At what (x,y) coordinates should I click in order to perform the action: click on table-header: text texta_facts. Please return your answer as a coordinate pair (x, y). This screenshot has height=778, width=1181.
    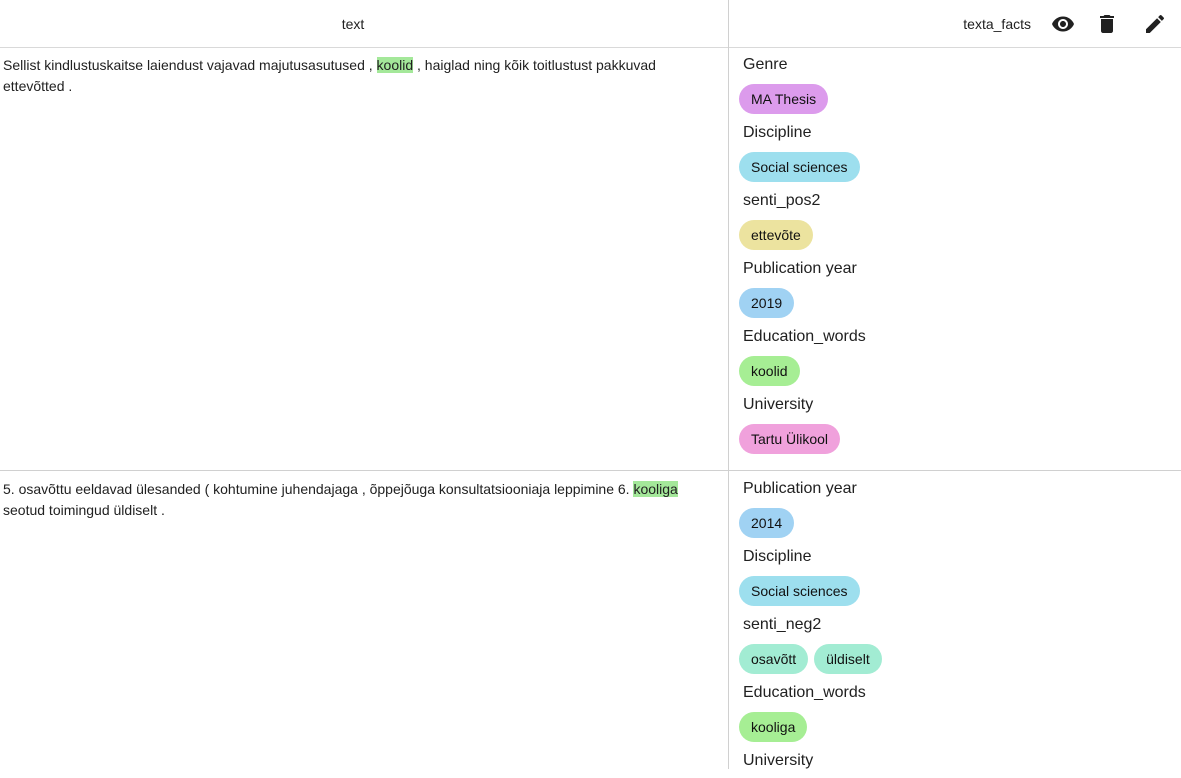
    Looking at the image, I should click on (590, 24).